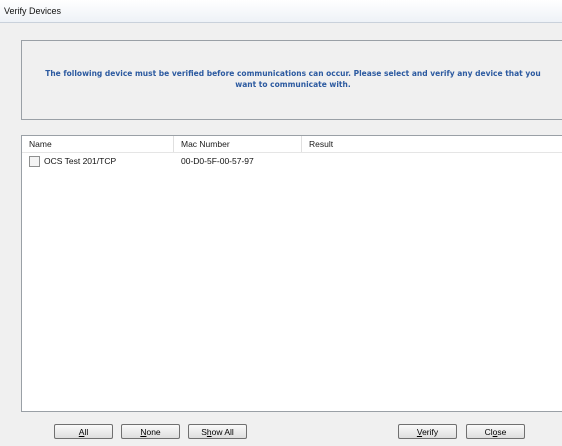 This screenshot has height=446, width=562. What do you see at coordinates (430, 144) in the screenshot?
I see `column-header-result: Result` at bounding box center [430, 144].